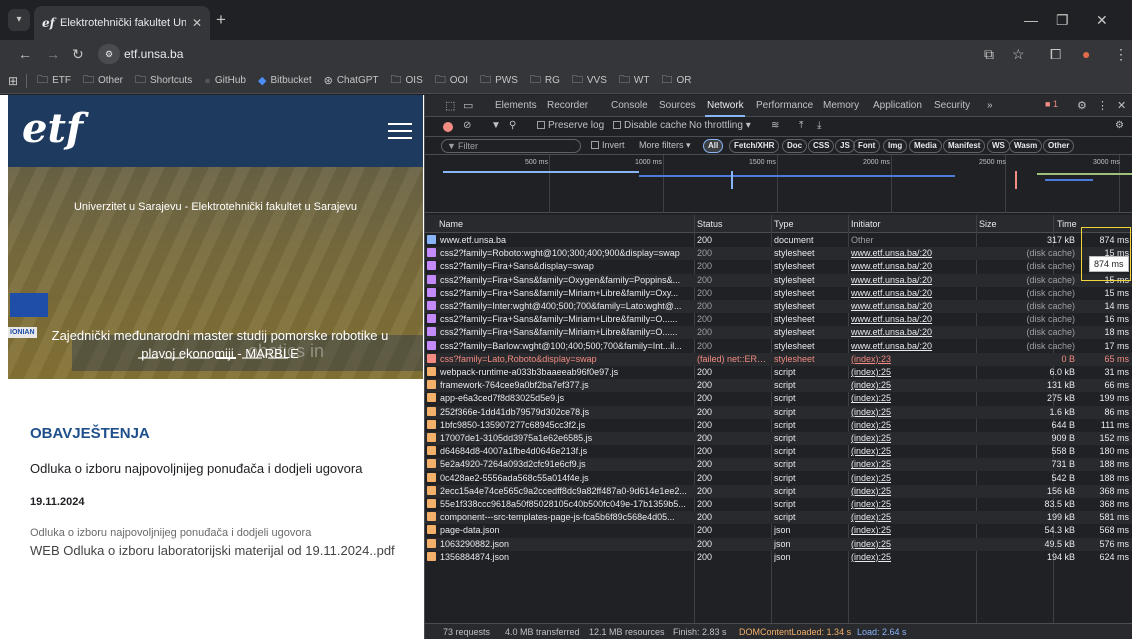 Image resolution: width=1132 pixels, height=639 pixels. I want to click on import-har-icon: ⤒, so click(801, 125).